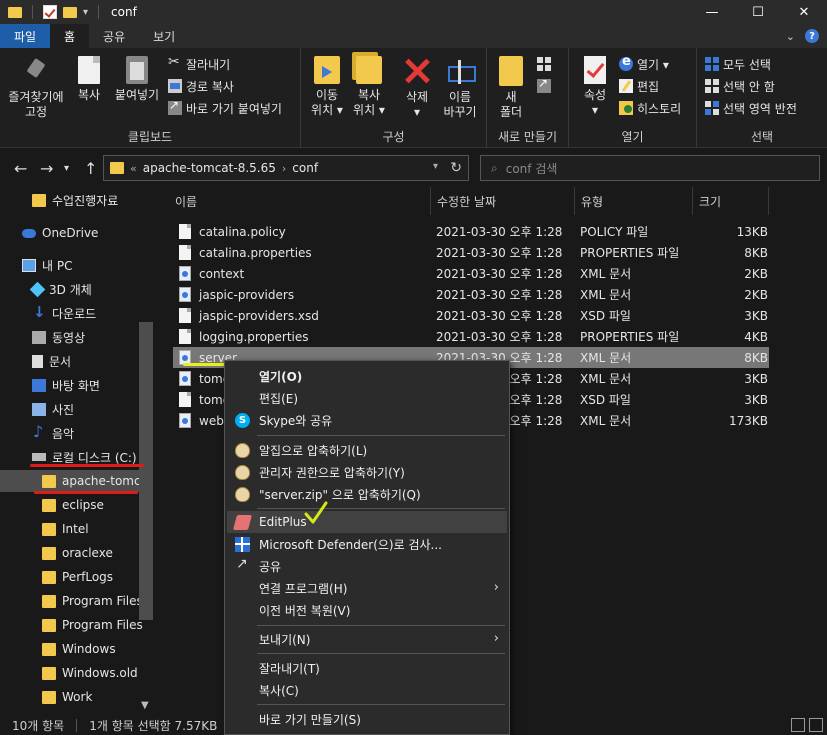 This screenshot has height=735, width=827. What do you see at coordinates (46, 697) in the screenshot?
I see `sidebar-item-work: Work` at bounding box center [46, 697].